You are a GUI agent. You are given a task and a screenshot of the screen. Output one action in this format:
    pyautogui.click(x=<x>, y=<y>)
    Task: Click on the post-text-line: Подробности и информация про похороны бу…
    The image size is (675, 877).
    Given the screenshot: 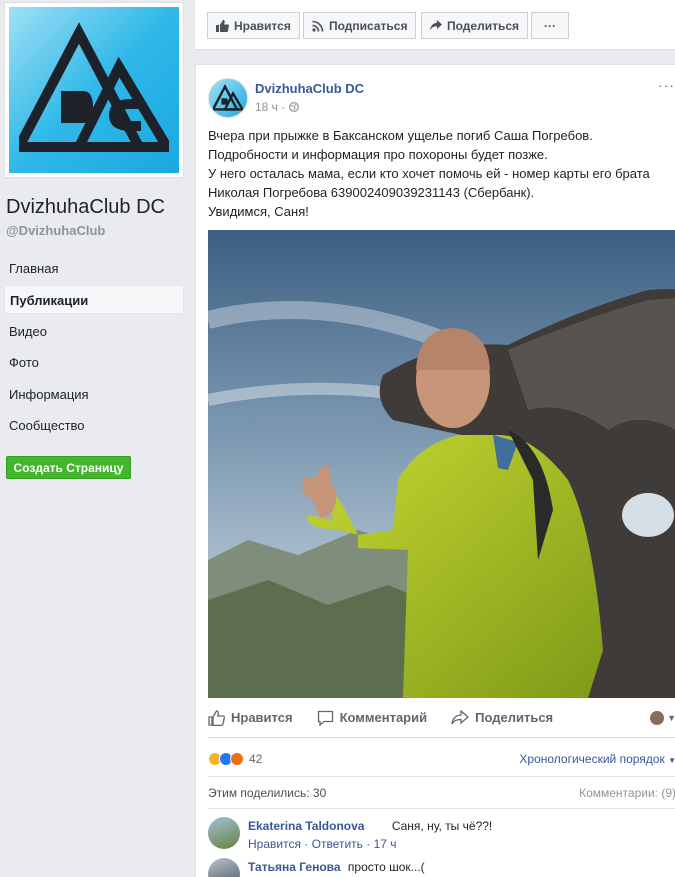 What is the action you would take?
    pyautogui.click(x=378, y=154)
    